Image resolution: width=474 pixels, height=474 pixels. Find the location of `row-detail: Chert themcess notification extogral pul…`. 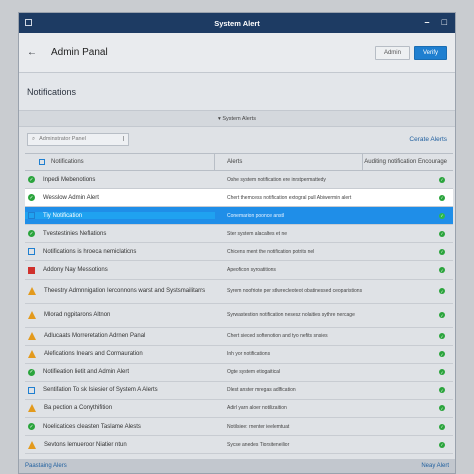

row-detail: Chert themcess notification extogral pul… is located at coordinates (289, 197).